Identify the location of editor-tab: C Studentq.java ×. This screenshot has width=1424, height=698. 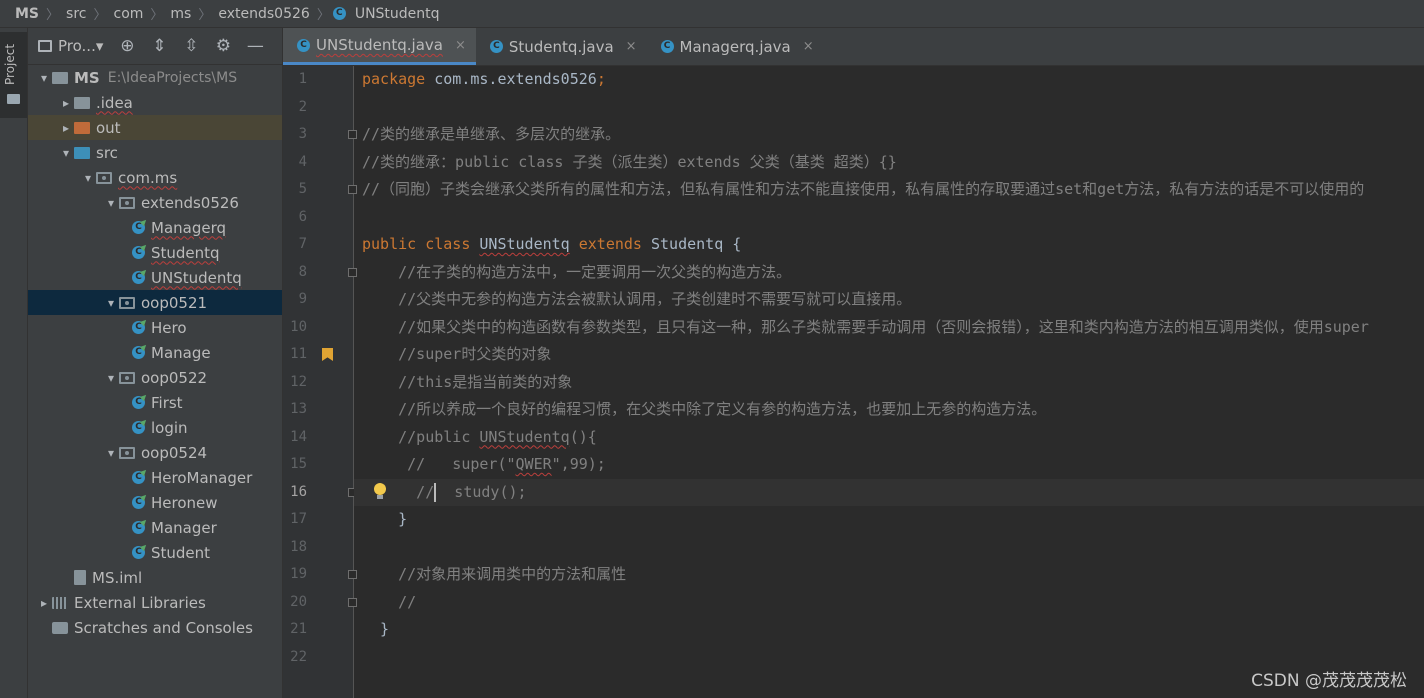
(561, 46).